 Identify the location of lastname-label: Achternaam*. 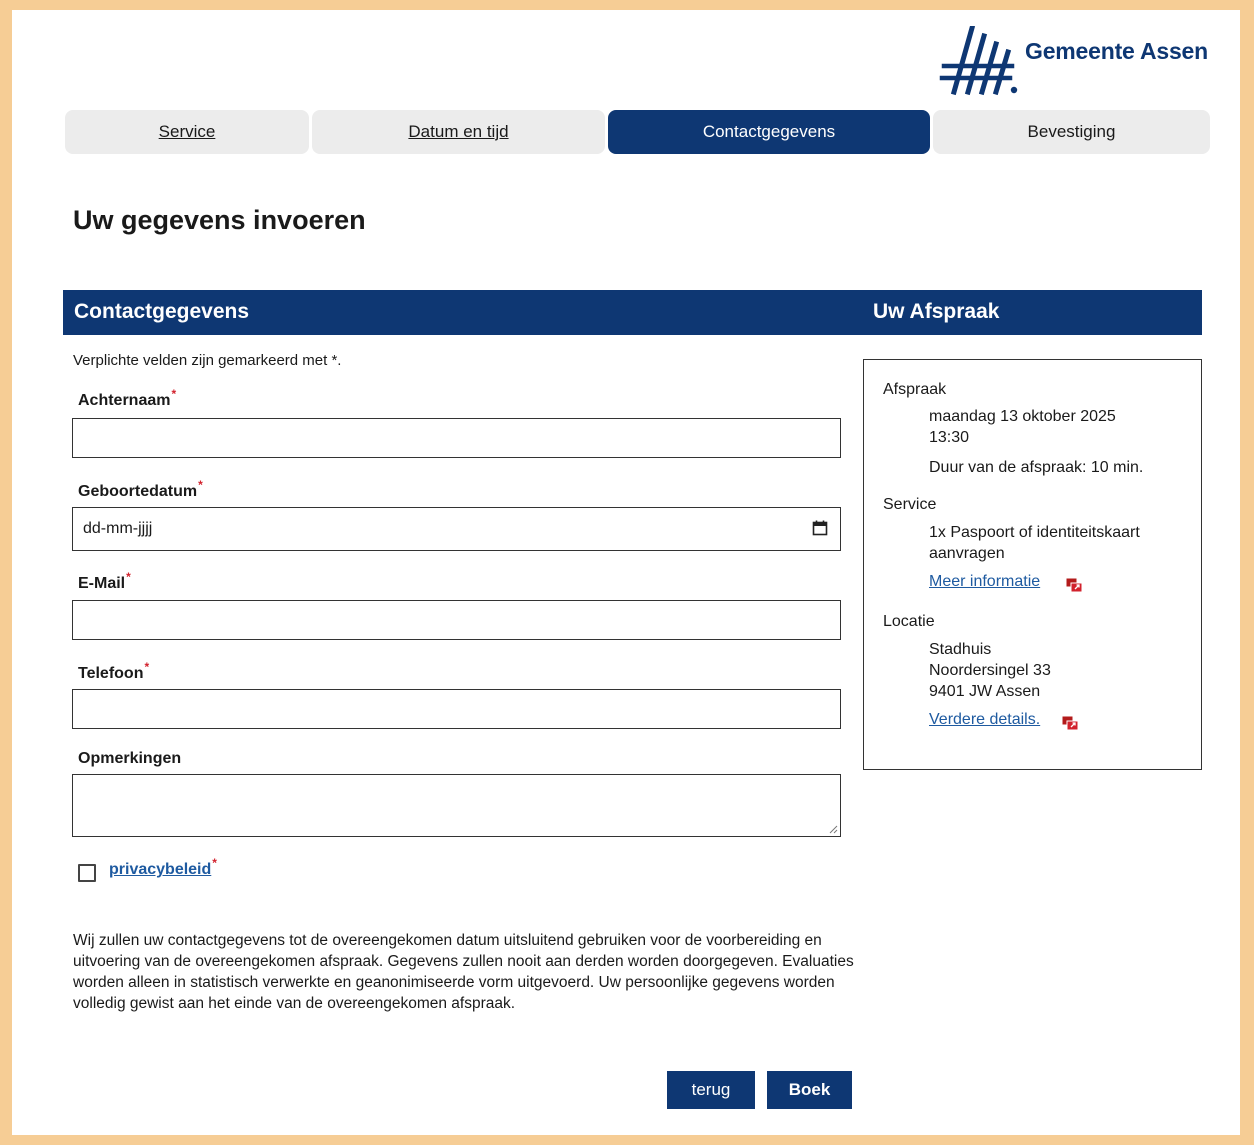
(127, 398).